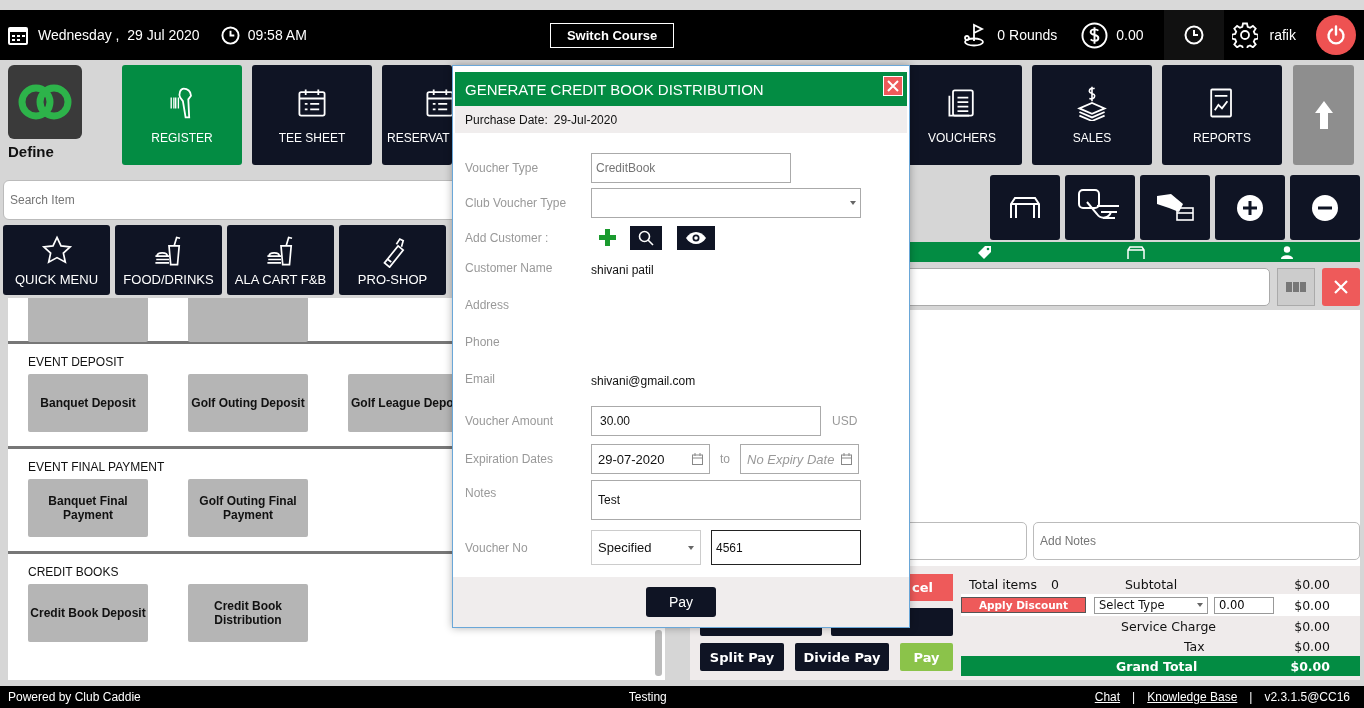  Describe the element at coordinates (506, 119) in the screenshot. I see `purchase-date-label: Purchase Date:` at that location.